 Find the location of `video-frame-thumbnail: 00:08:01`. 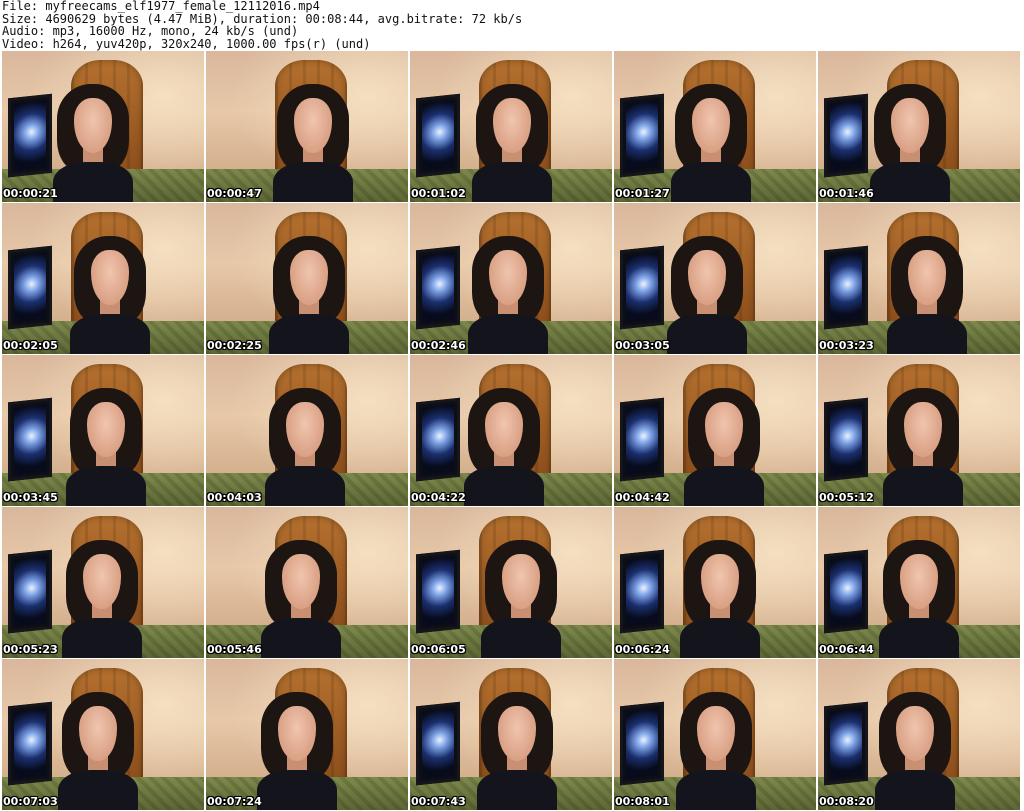

video-frame-thumbnail: 00:08:01 is located at coordinates (715, 734).